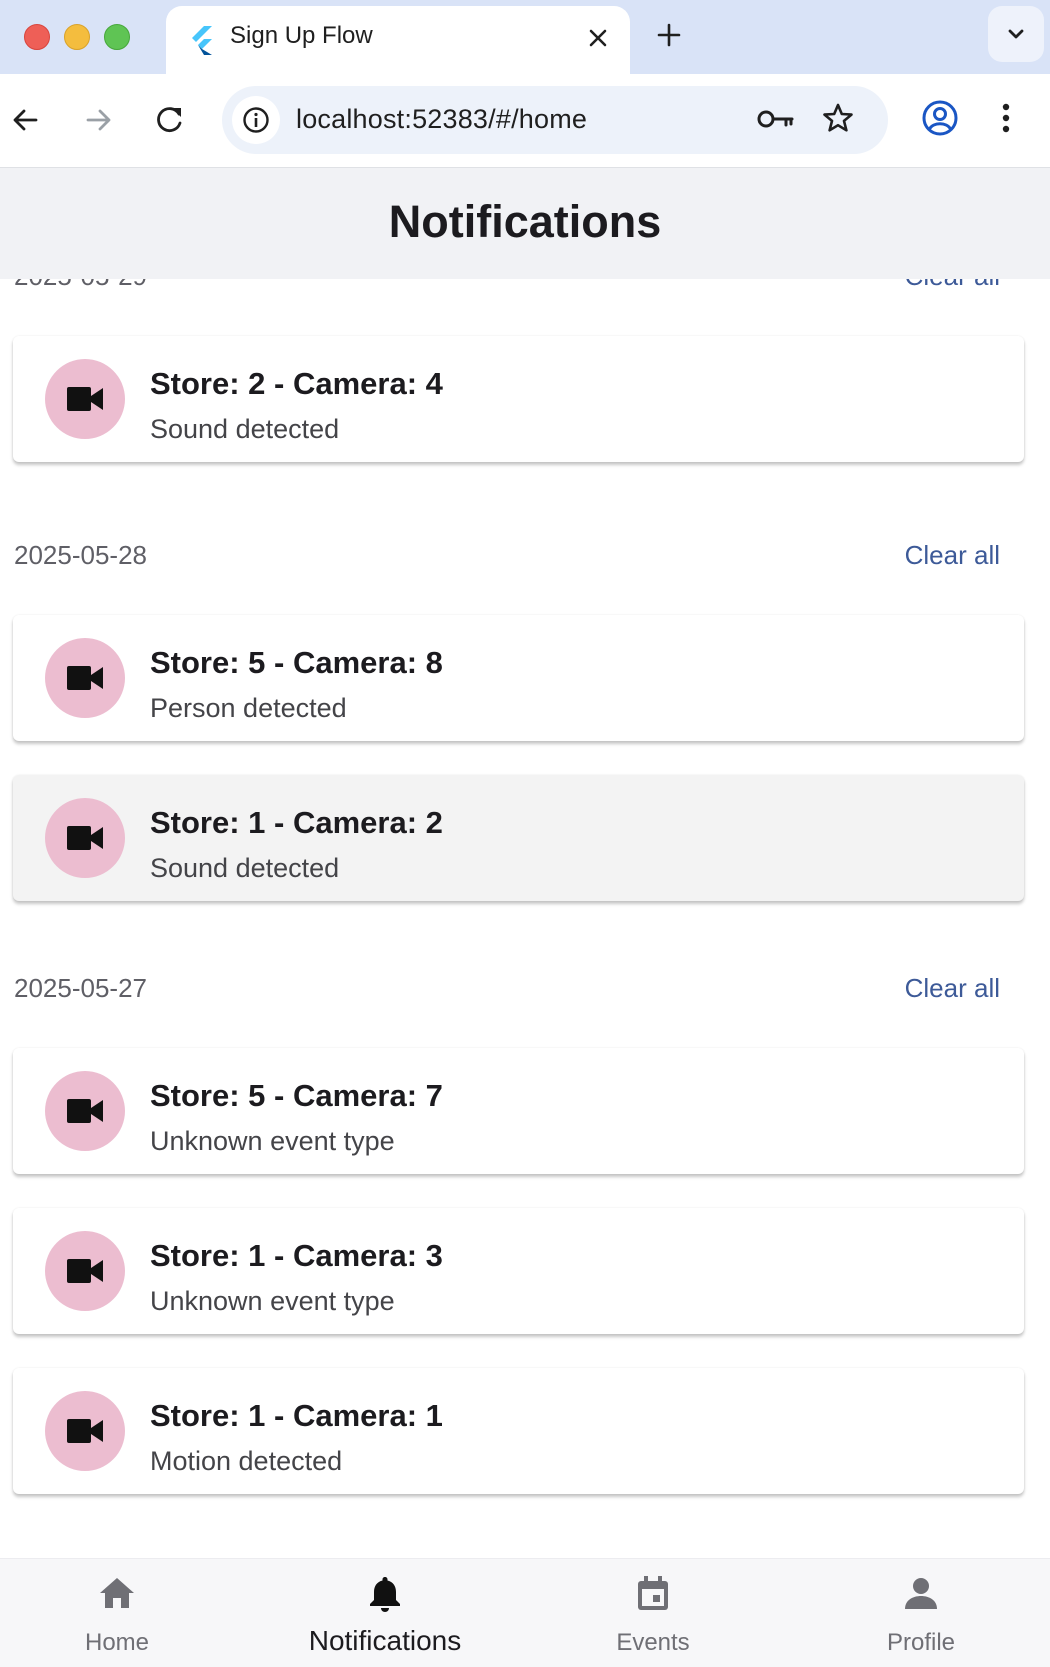 This screenshot has height=1667, width=1050. I want to click on group-date: 2025-05-27, so click(80, 988).